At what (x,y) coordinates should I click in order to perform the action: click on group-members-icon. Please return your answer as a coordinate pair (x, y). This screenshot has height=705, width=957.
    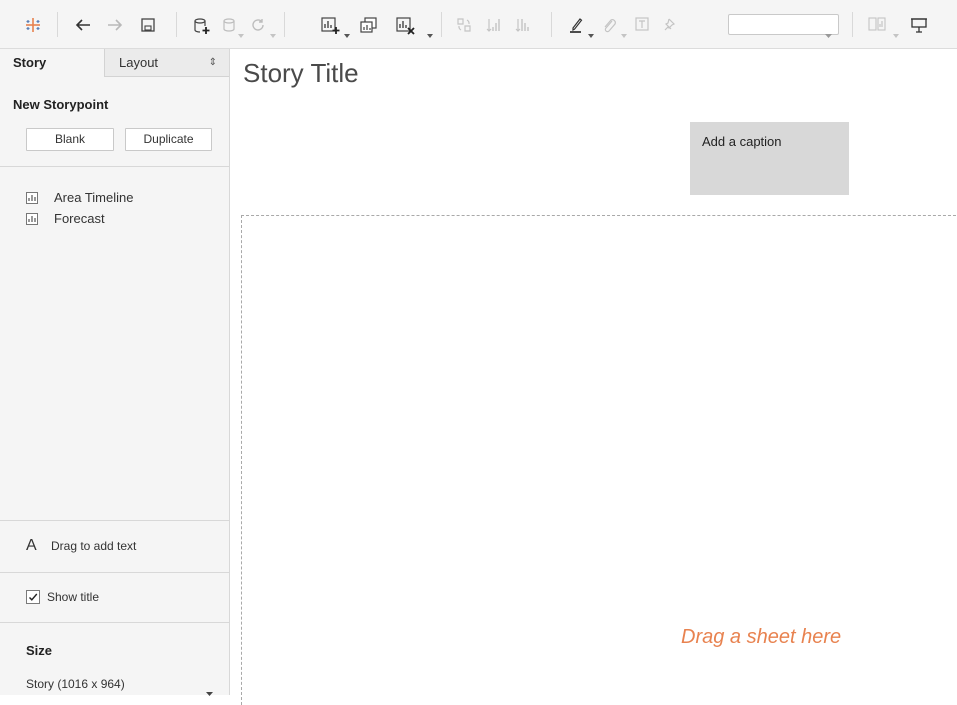
    Looking at the image, I should click on (609, 25).